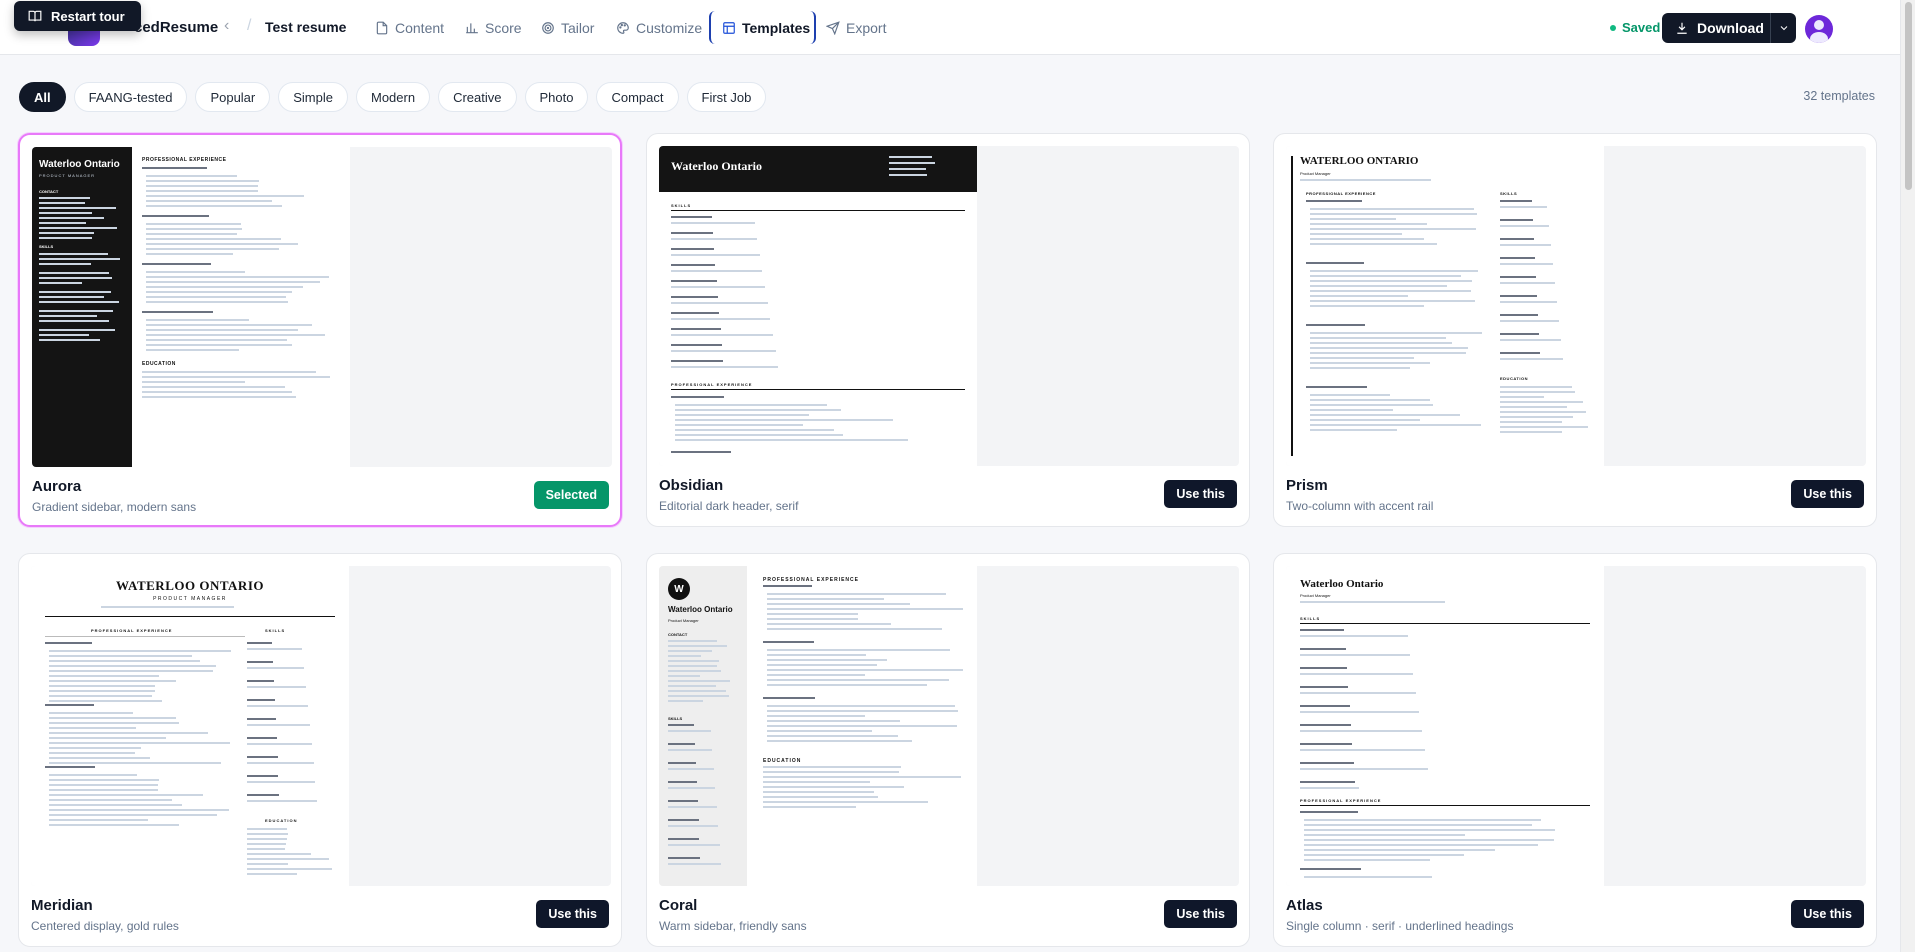 The image size is (1915, 952). What do you see at coordinates (833, 28) in the screenshot?
I see `send-icon` at bounding box center [833, 28].